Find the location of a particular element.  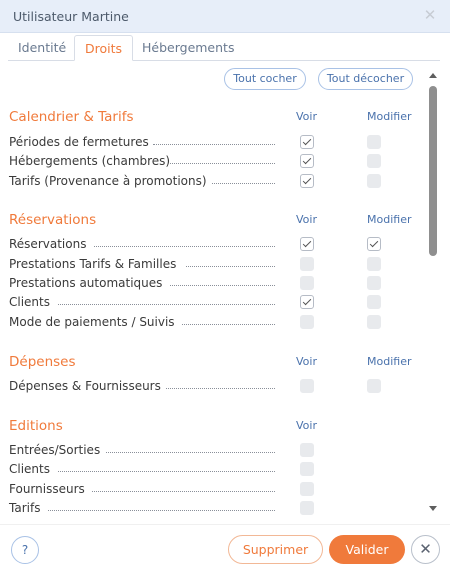

check-all-button: Tout cocher is located at coordinates (265, 79).